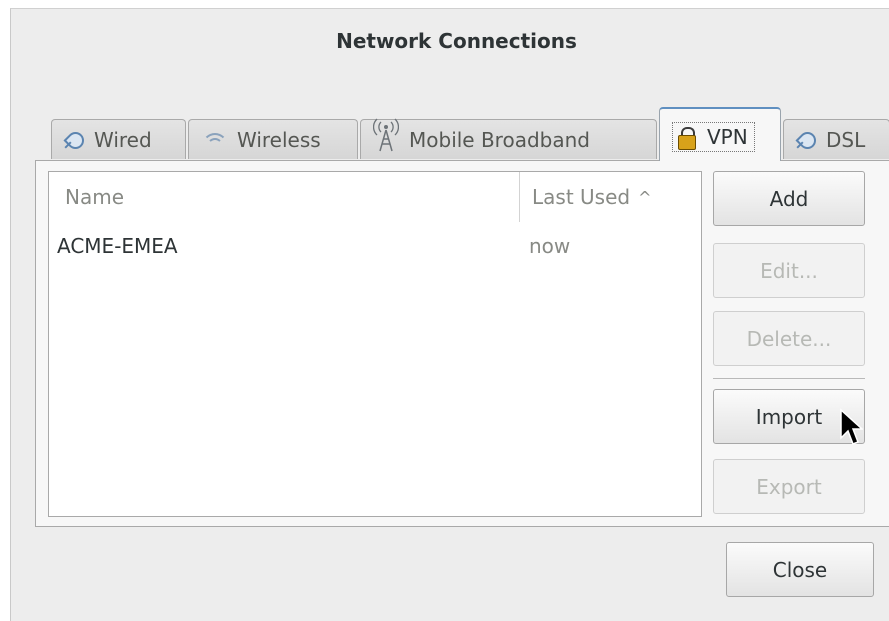 Image resolution: width=889 pixels, height=621 pixels. Describe the element at coordinates (456, 41) in the screenshot. I see `window-title: Network Connections` at that location.